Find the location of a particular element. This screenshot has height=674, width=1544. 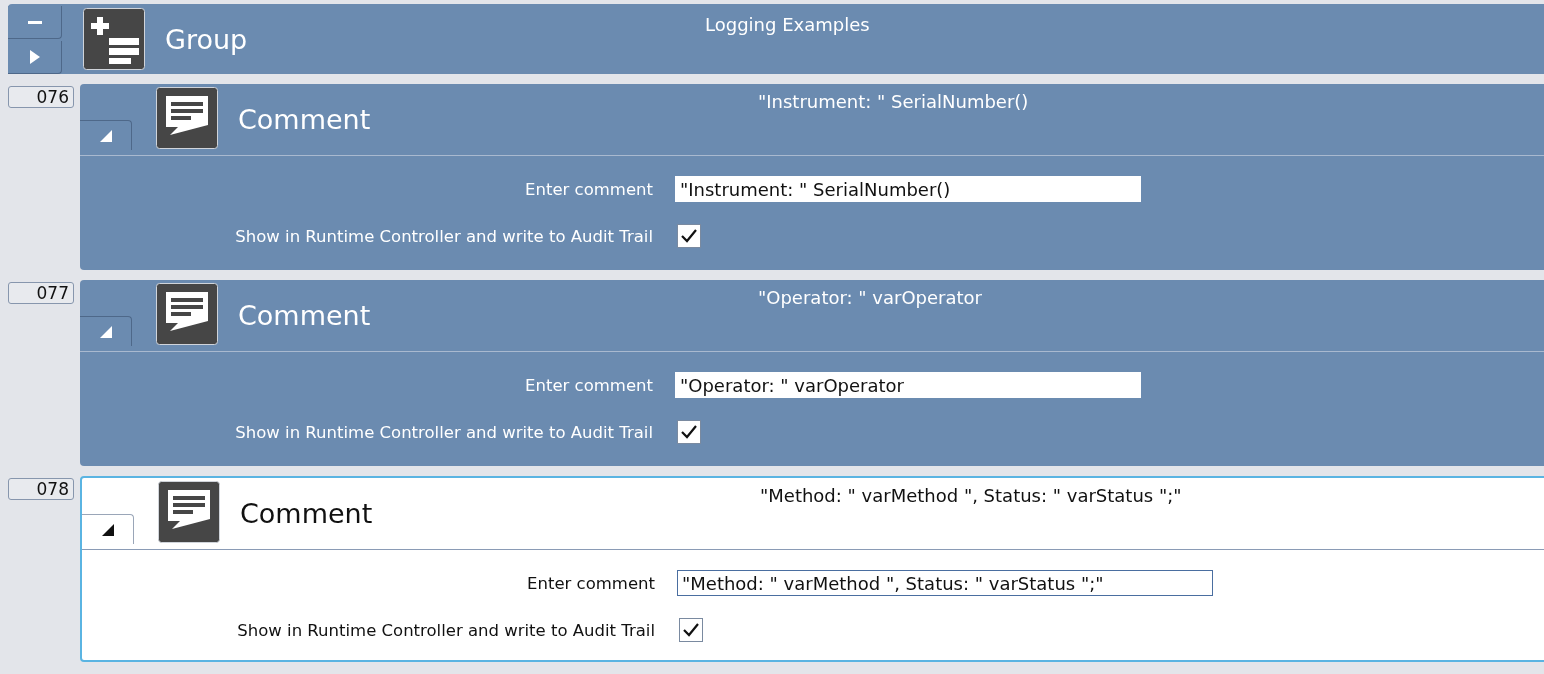

step-number: 078 is located at coordinates (41, 489).